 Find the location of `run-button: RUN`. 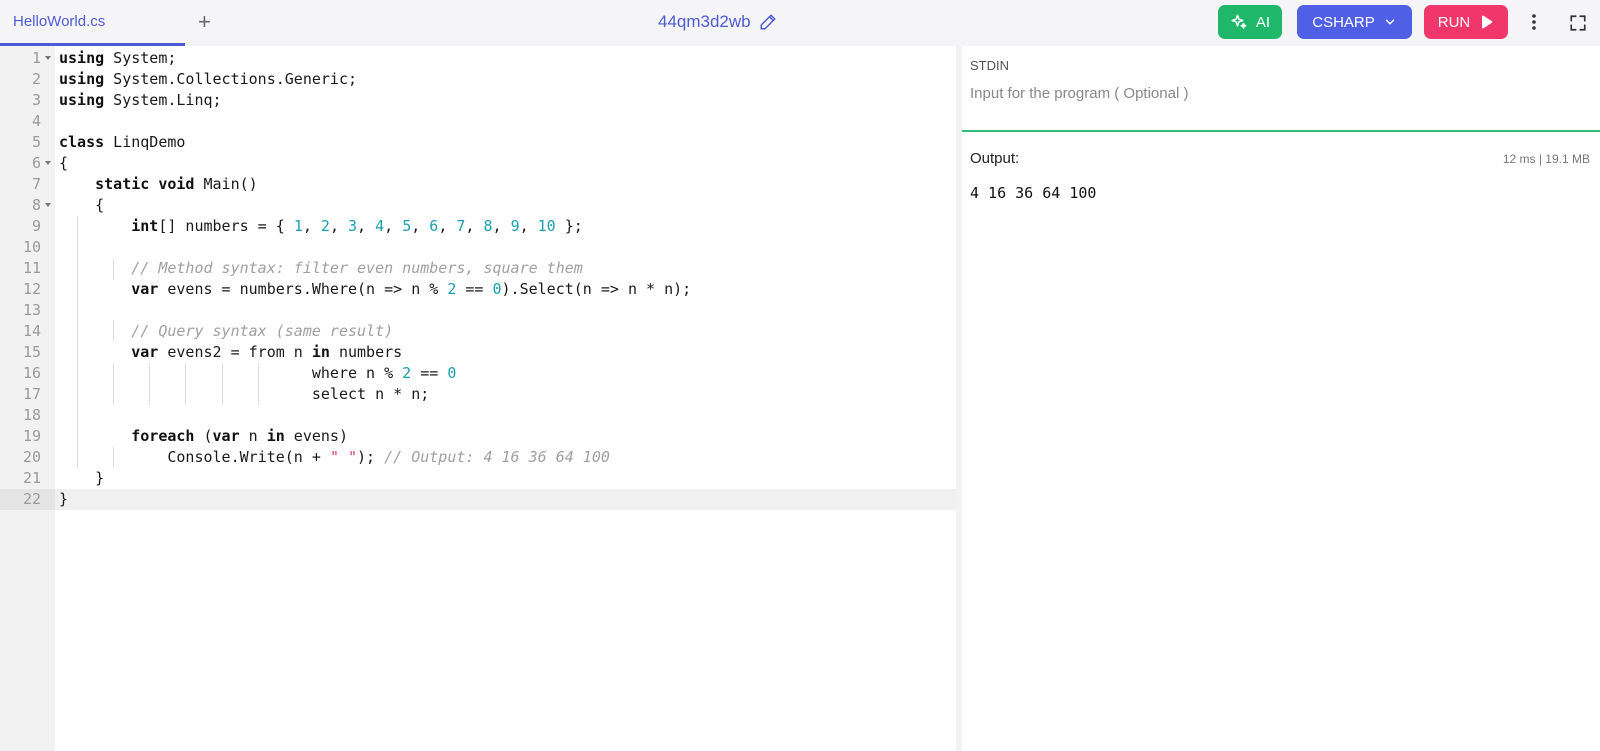

run-button: RUN is located at coordinates (1466, 22).